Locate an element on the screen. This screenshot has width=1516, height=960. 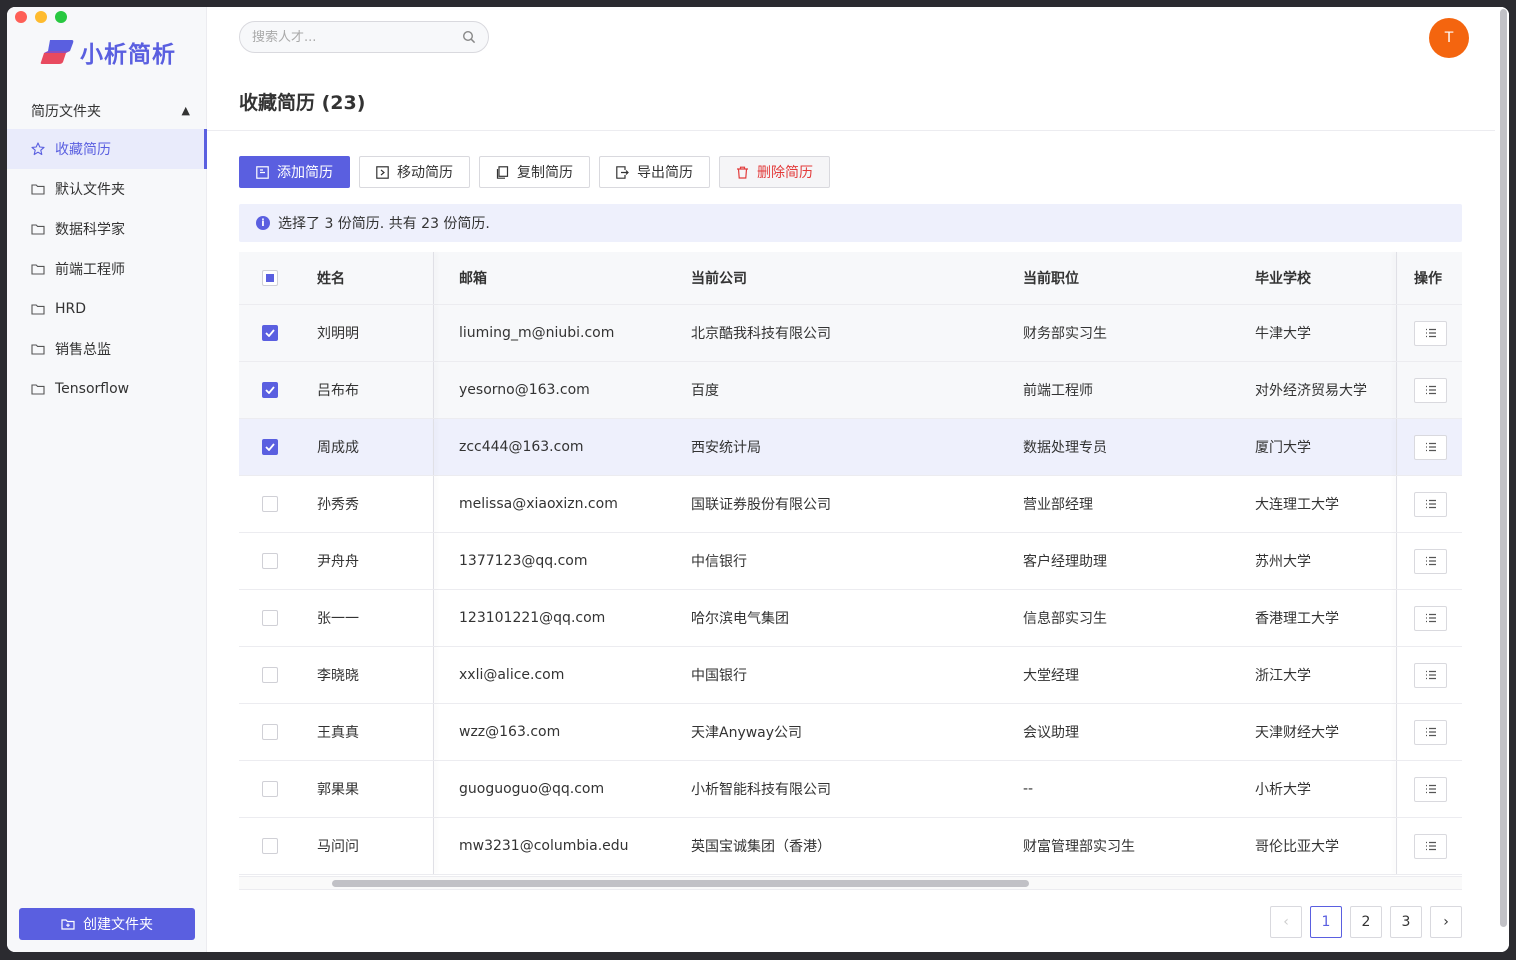
sidebar-item-3: 前端工程师 is located at coordinates (107, 269).